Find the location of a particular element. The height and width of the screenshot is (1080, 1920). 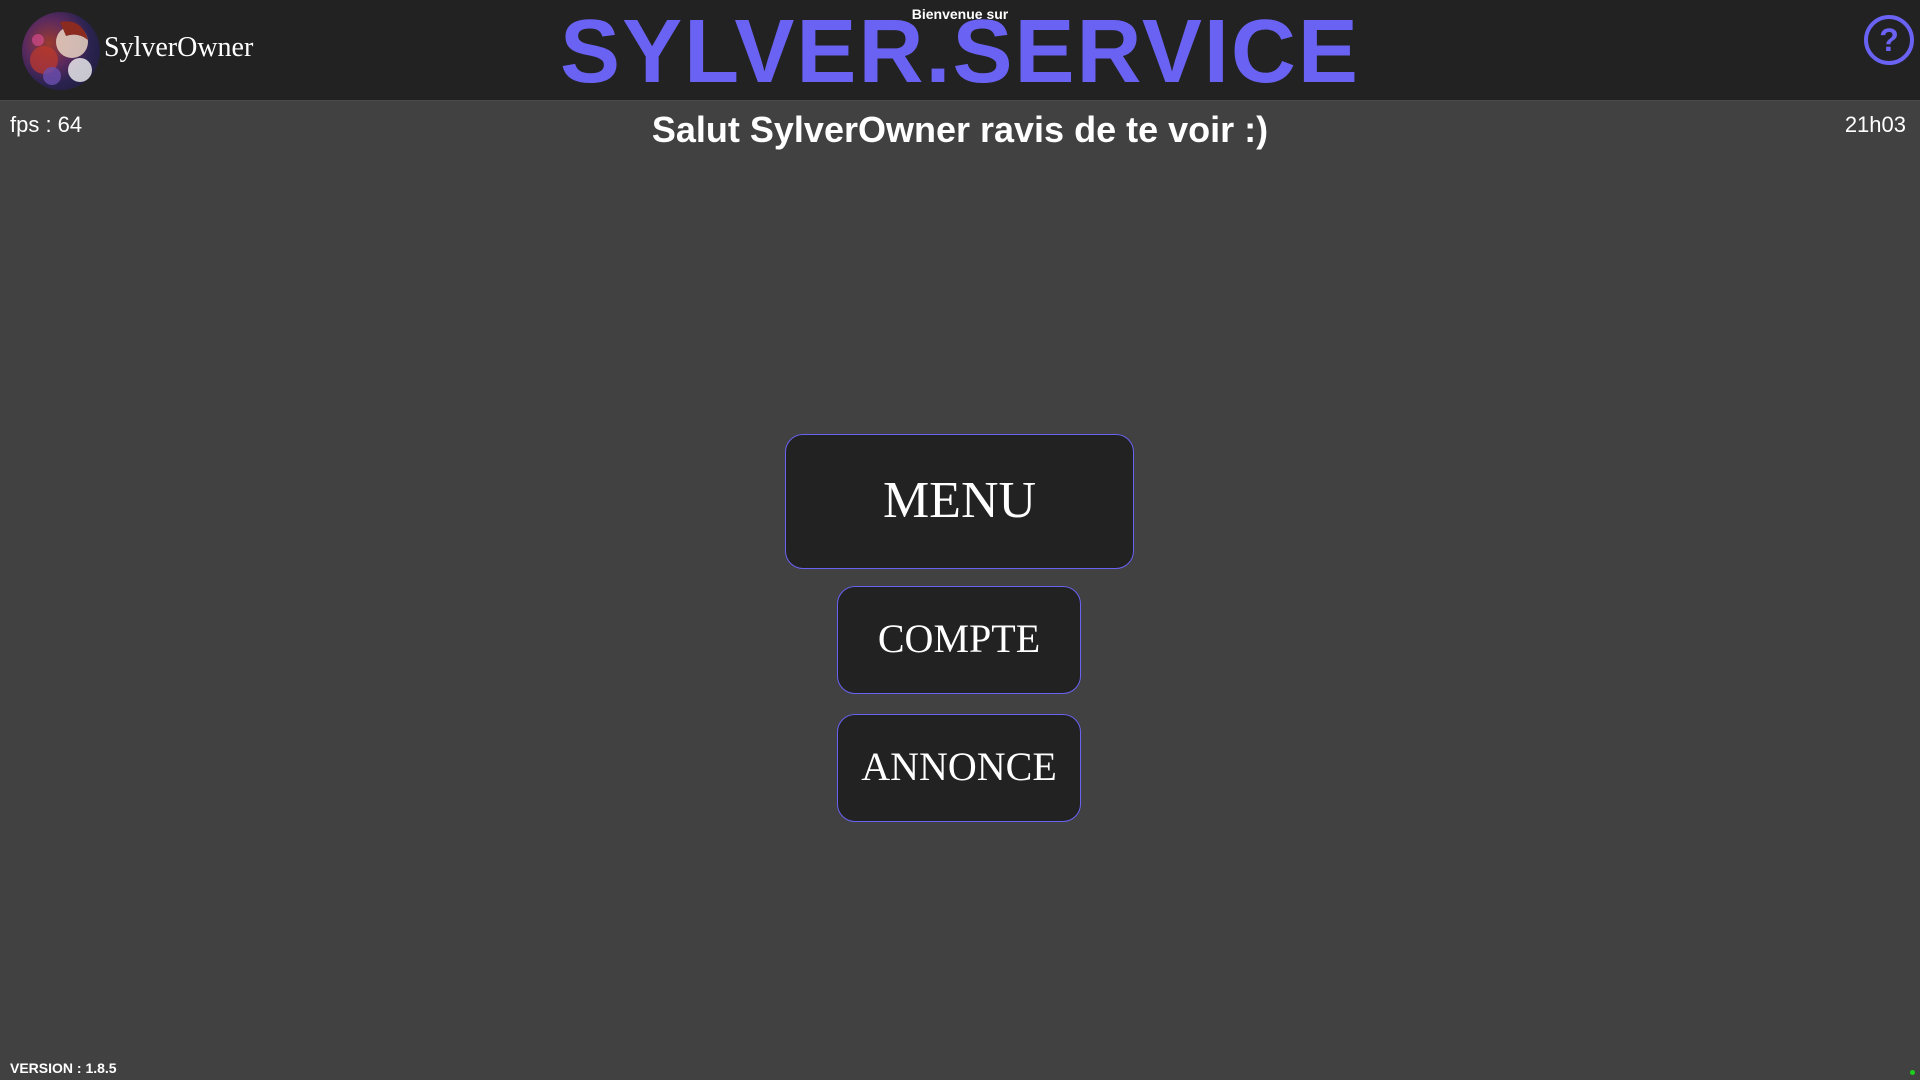

version-label: VERSION : 1.8.5 is located at coordinates (63, 1068).